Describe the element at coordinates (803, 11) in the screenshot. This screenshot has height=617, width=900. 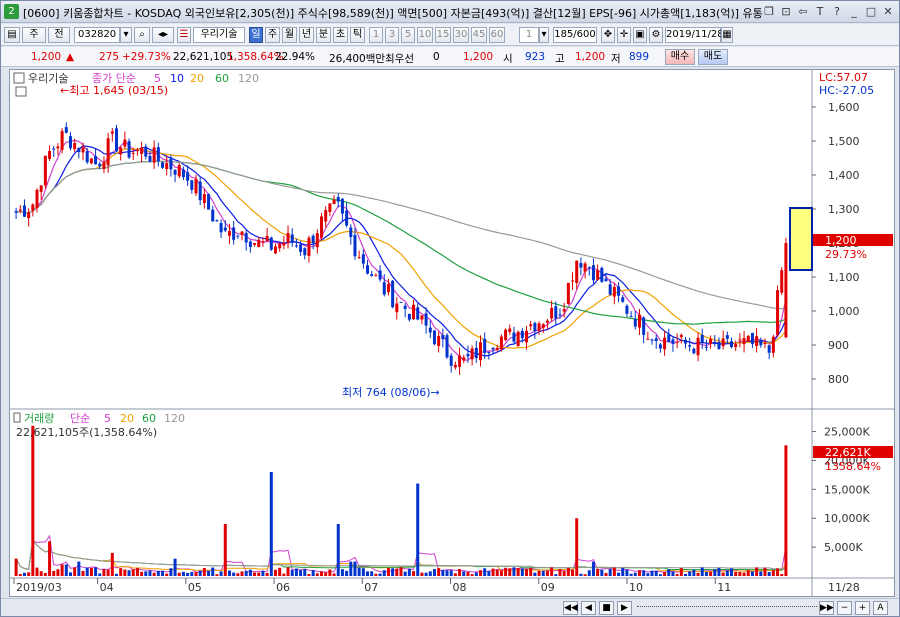
I see `back-icon: ⇦` at that location.